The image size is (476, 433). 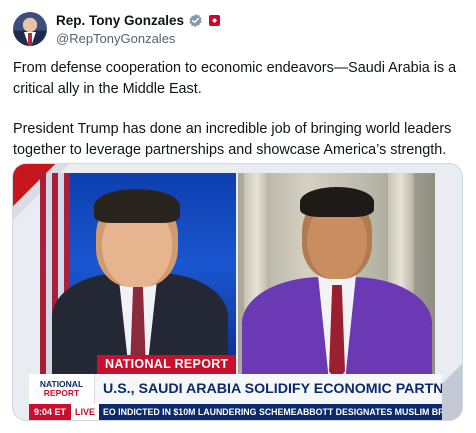 What do you see at coordinates (30, 39) in the screenshot?
I see `avatar-tie` at bounding box center [30, 39].